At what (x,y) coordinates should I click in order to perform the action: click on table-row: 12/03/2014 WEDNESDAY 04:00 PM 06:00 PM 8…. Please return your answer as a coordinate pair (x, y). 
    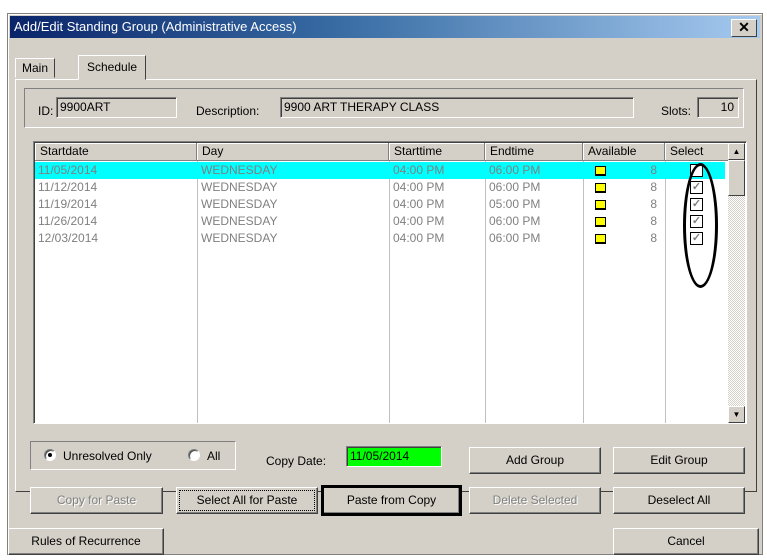
    Looking at the image, I should click on (380, 238).